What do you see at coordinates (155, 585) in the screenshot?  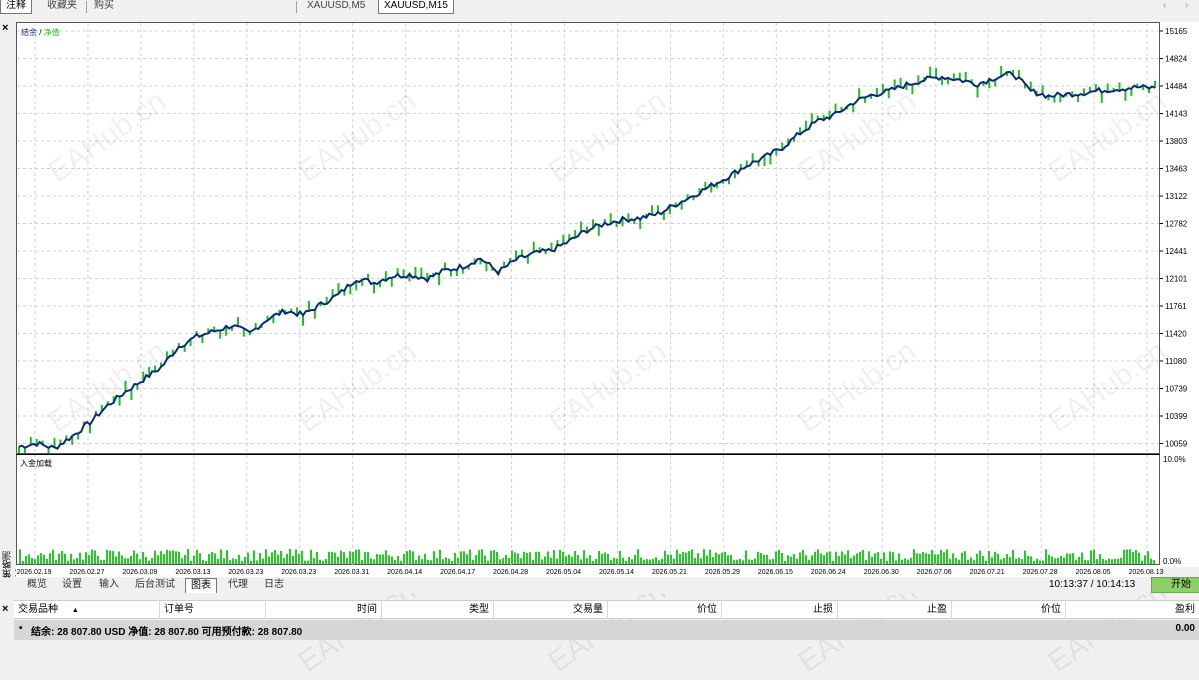 I see `tab-backtest: 后台测试` at bounding box center [155, 585].